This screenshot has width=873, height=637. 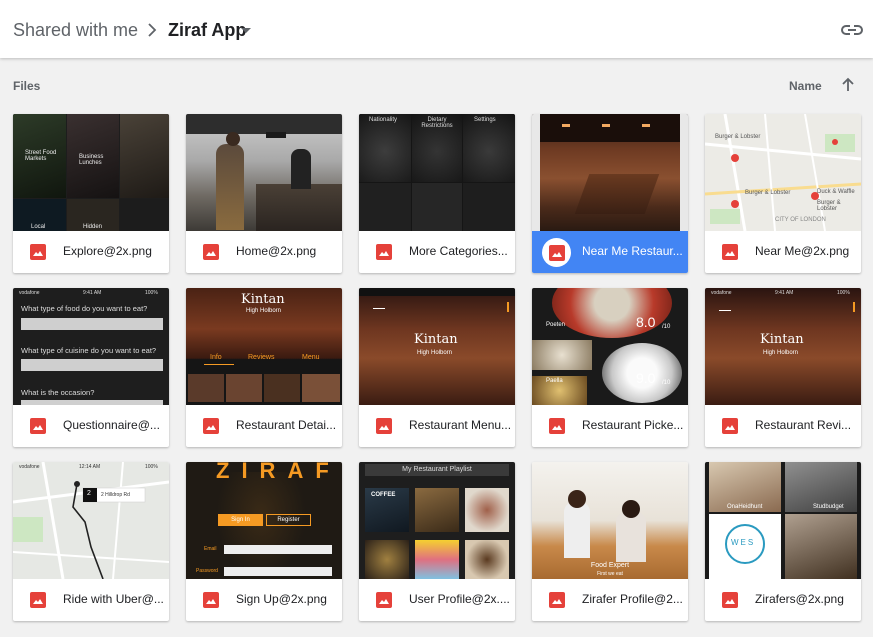 I want to click on files-section-label: Files, so click(x=27, y=86).